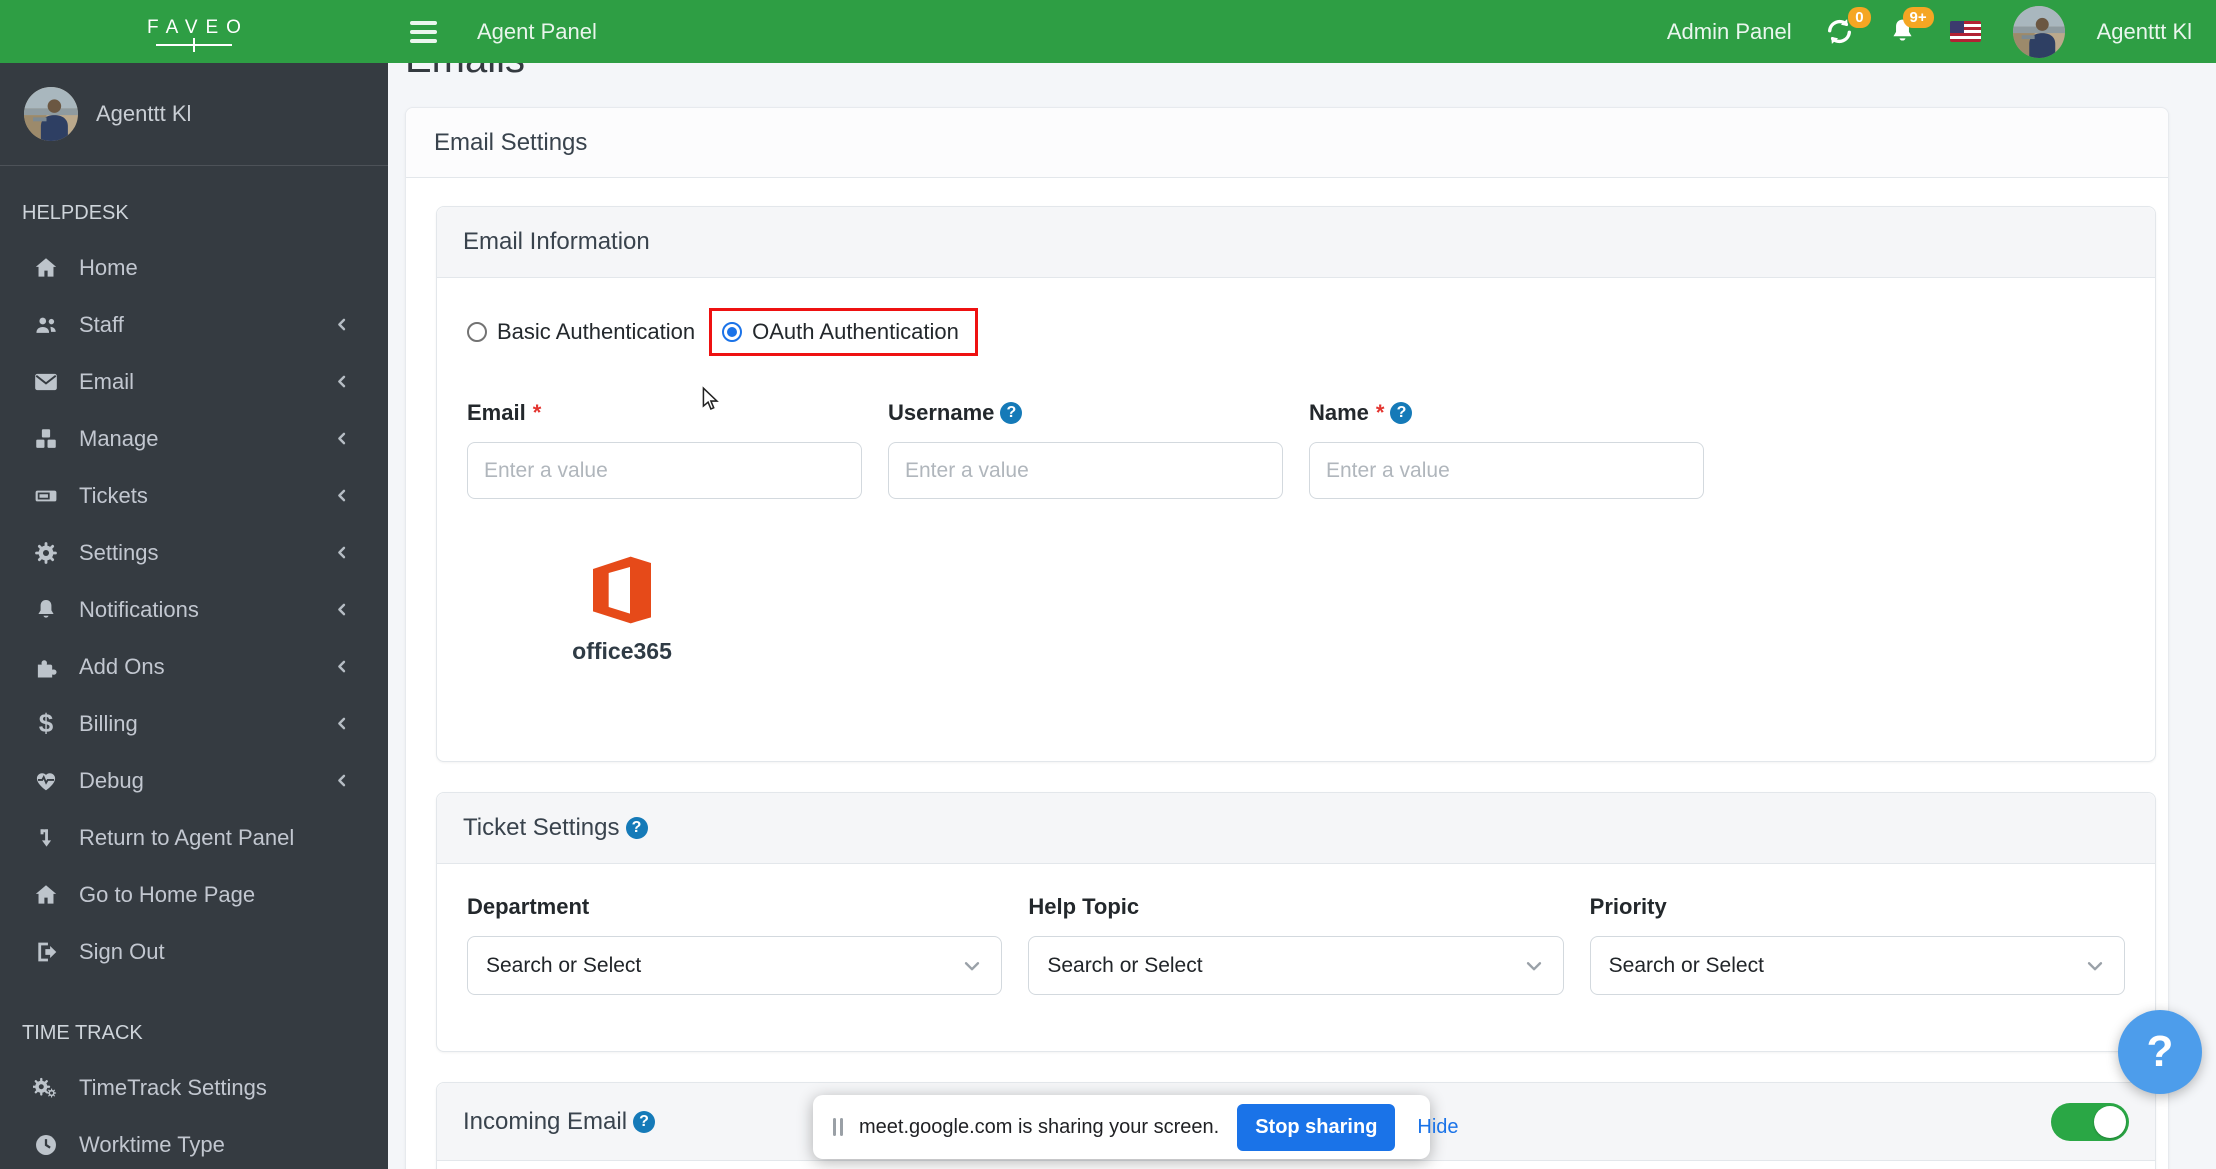  Describe the element at coordinates (2144, 32) in the screenshot. I see `navbar-username: Agenttt Kl` at that location.